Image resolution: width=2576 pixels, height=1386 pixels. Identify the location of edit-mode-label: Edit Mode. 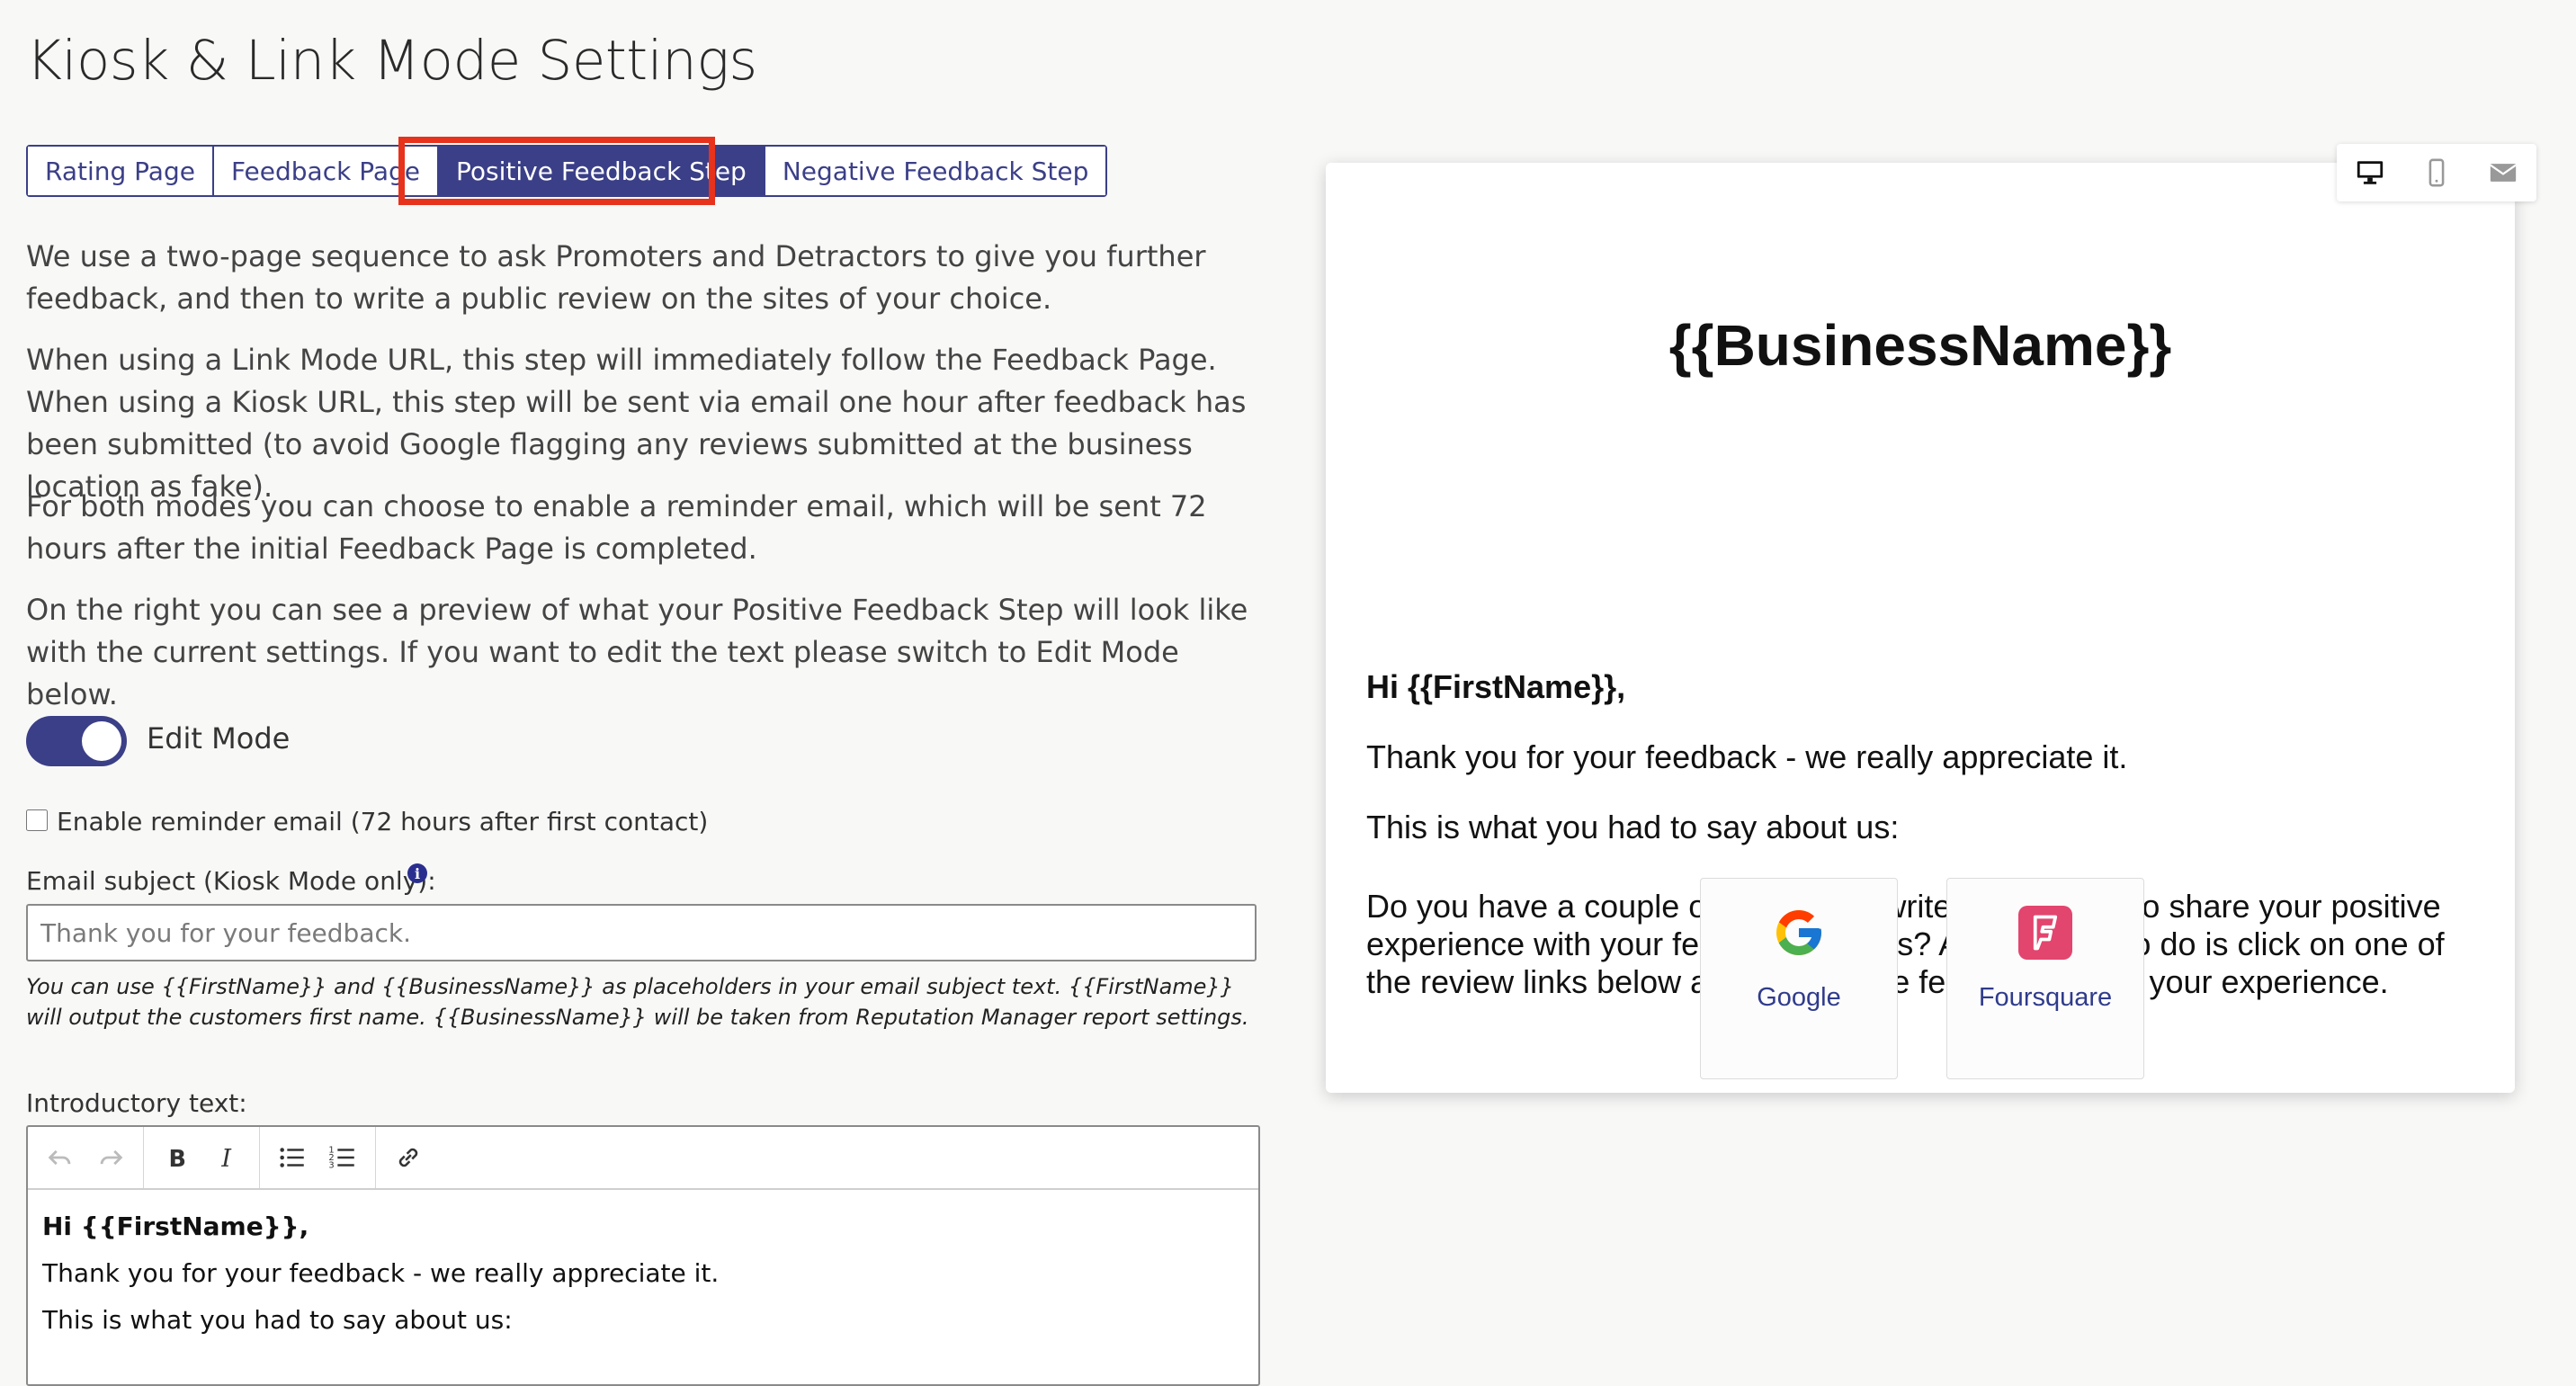
(219, 738).